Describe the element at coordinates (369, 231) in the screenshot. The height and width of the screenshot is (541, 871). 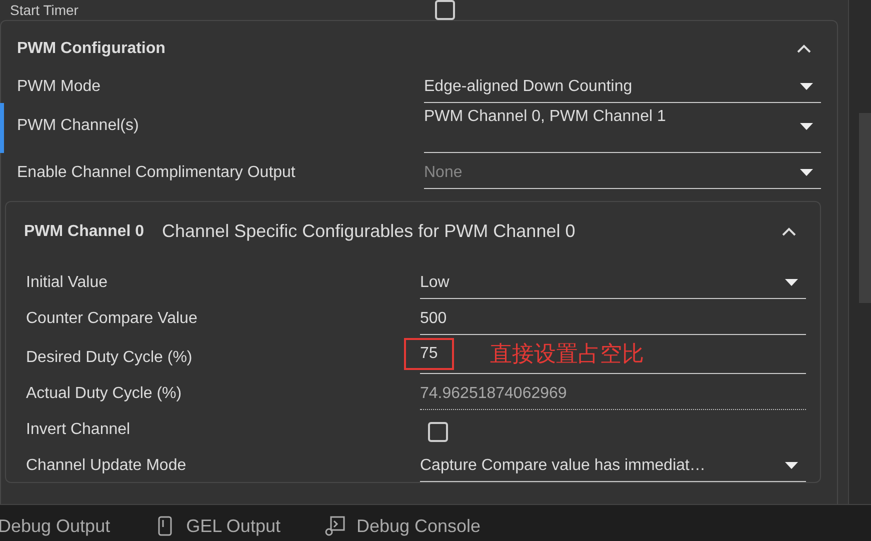
I see `subsection-title: Channel Specific Configurables for PWM Channel 0` at that location.